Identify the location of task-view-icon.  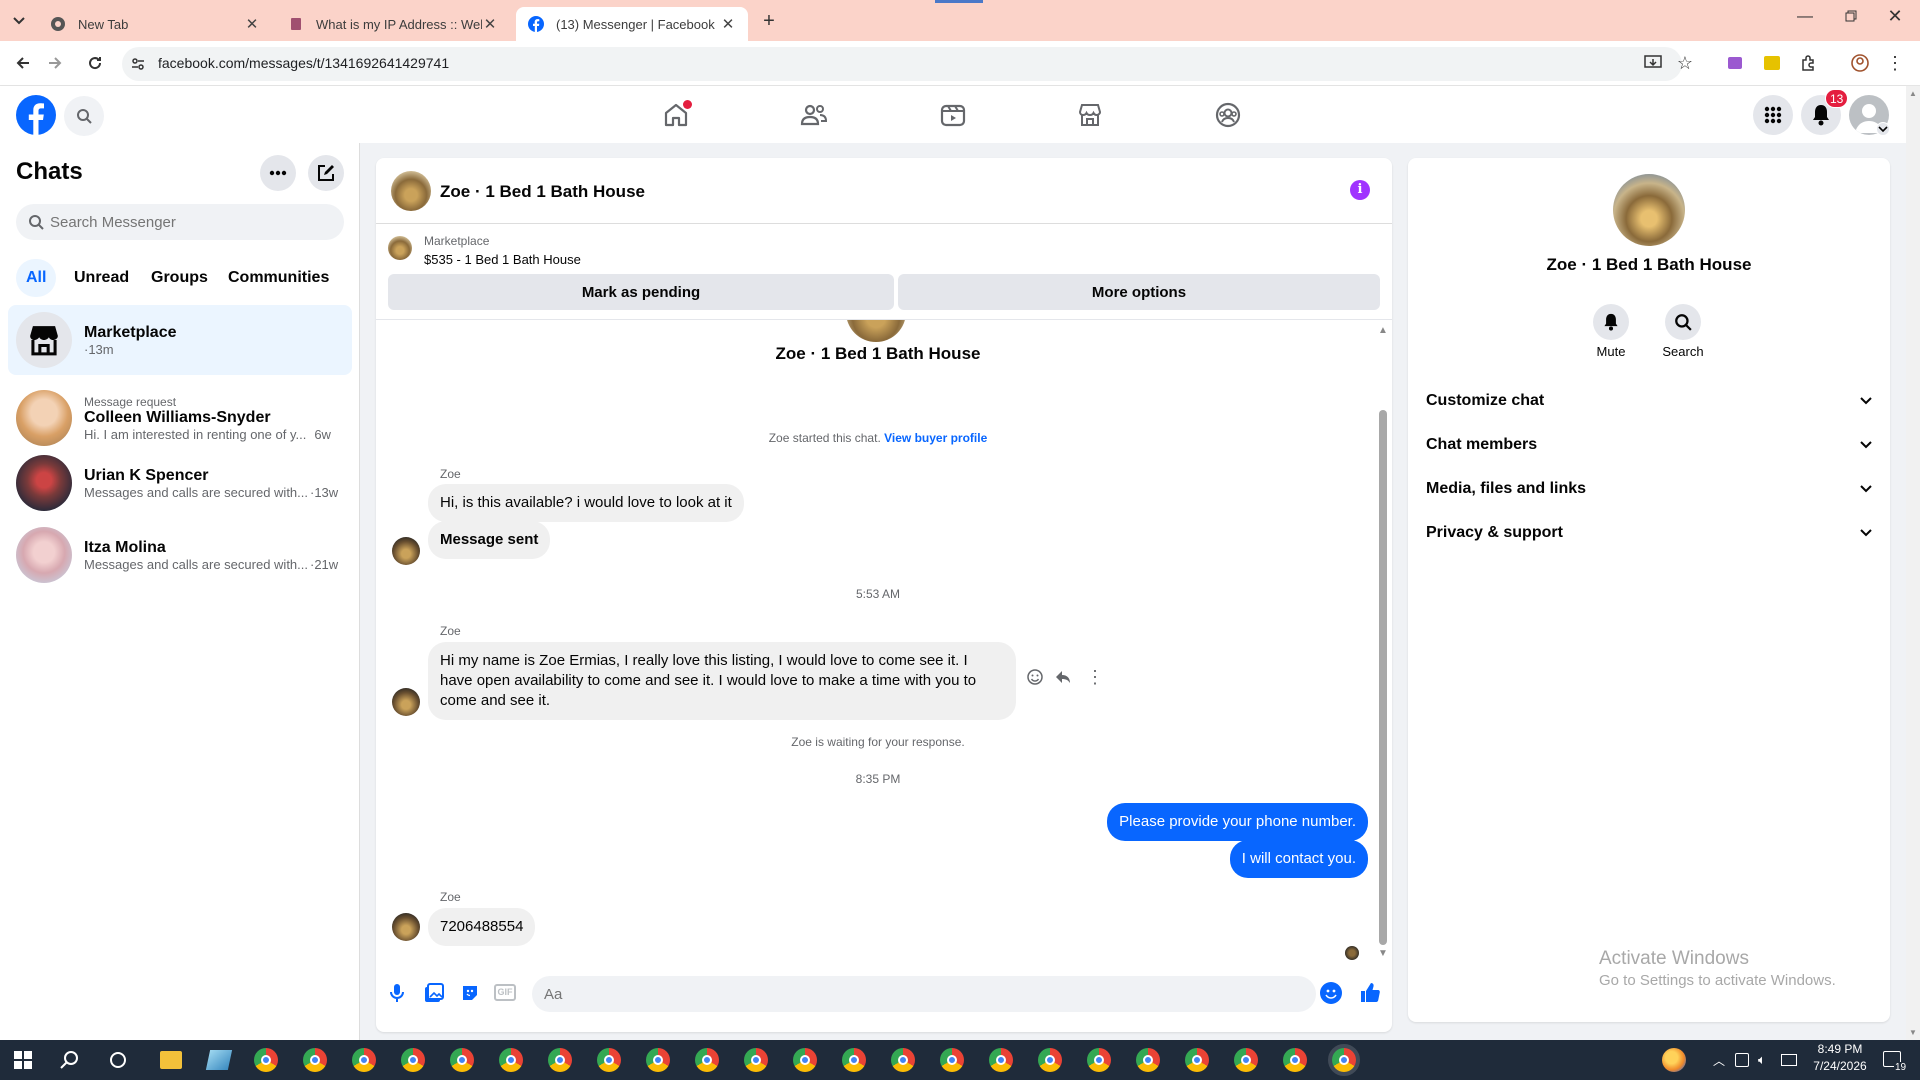
(118, 1060).